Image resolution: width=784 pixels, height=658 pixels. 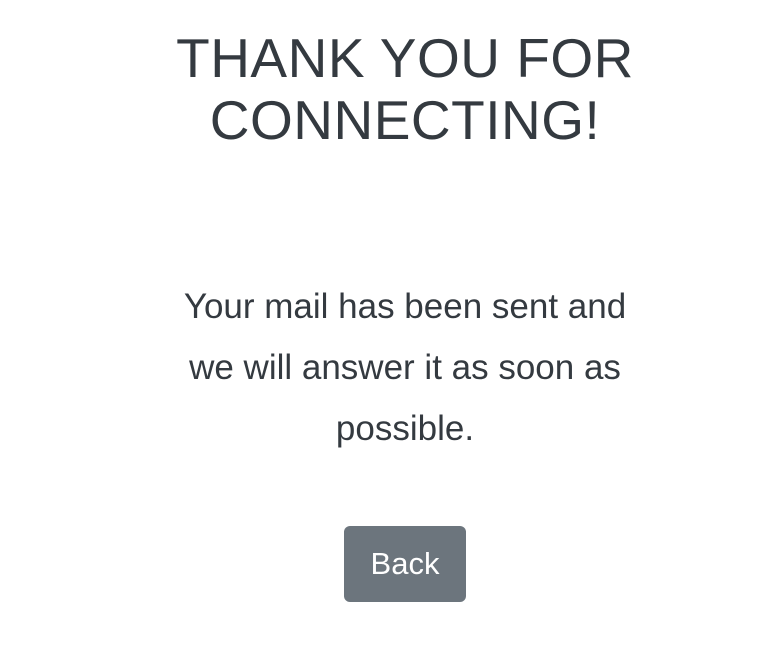 I want to click on back-button: Back, so click(x=405, y=564).